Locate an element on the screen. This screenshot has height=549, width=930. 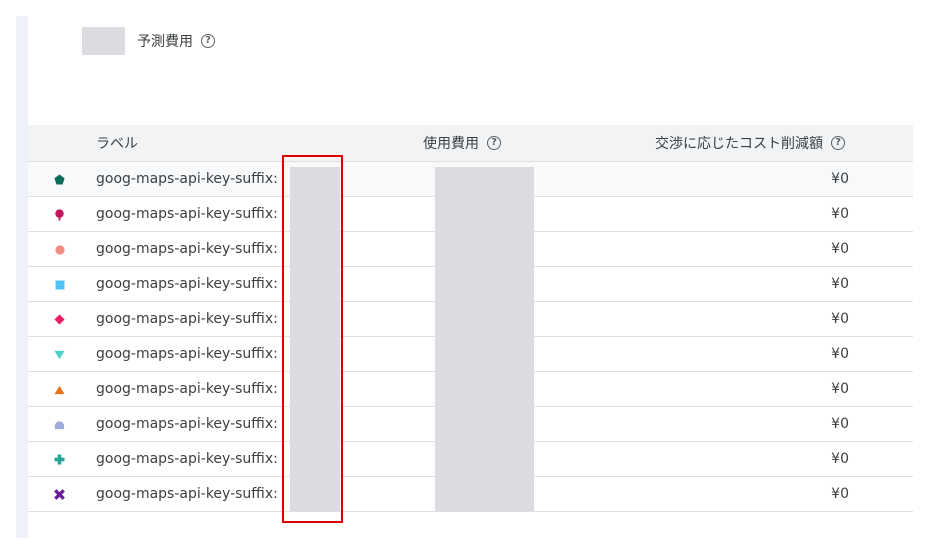
triangle-up-icon is located at coordinates (59, 389).